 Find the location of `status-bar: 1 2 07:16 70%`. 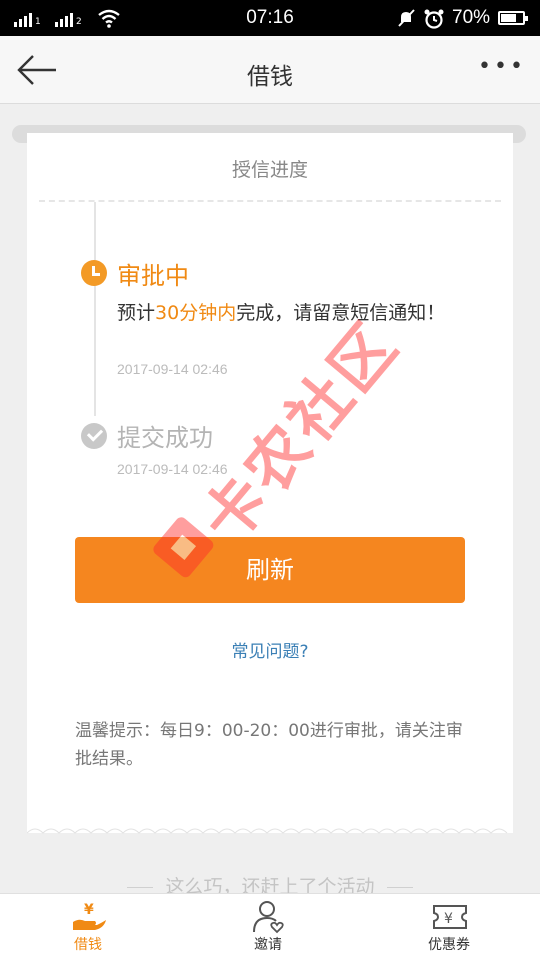

status-bar: 1 2 07:16 70% is located at coordinates (270, 18).